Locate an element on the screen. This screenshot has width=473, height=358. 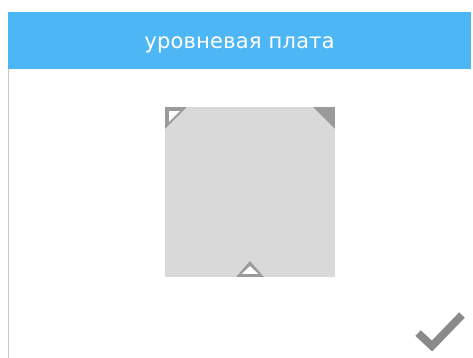
page-title: уровневая плата is located at coordinates (239, 40).